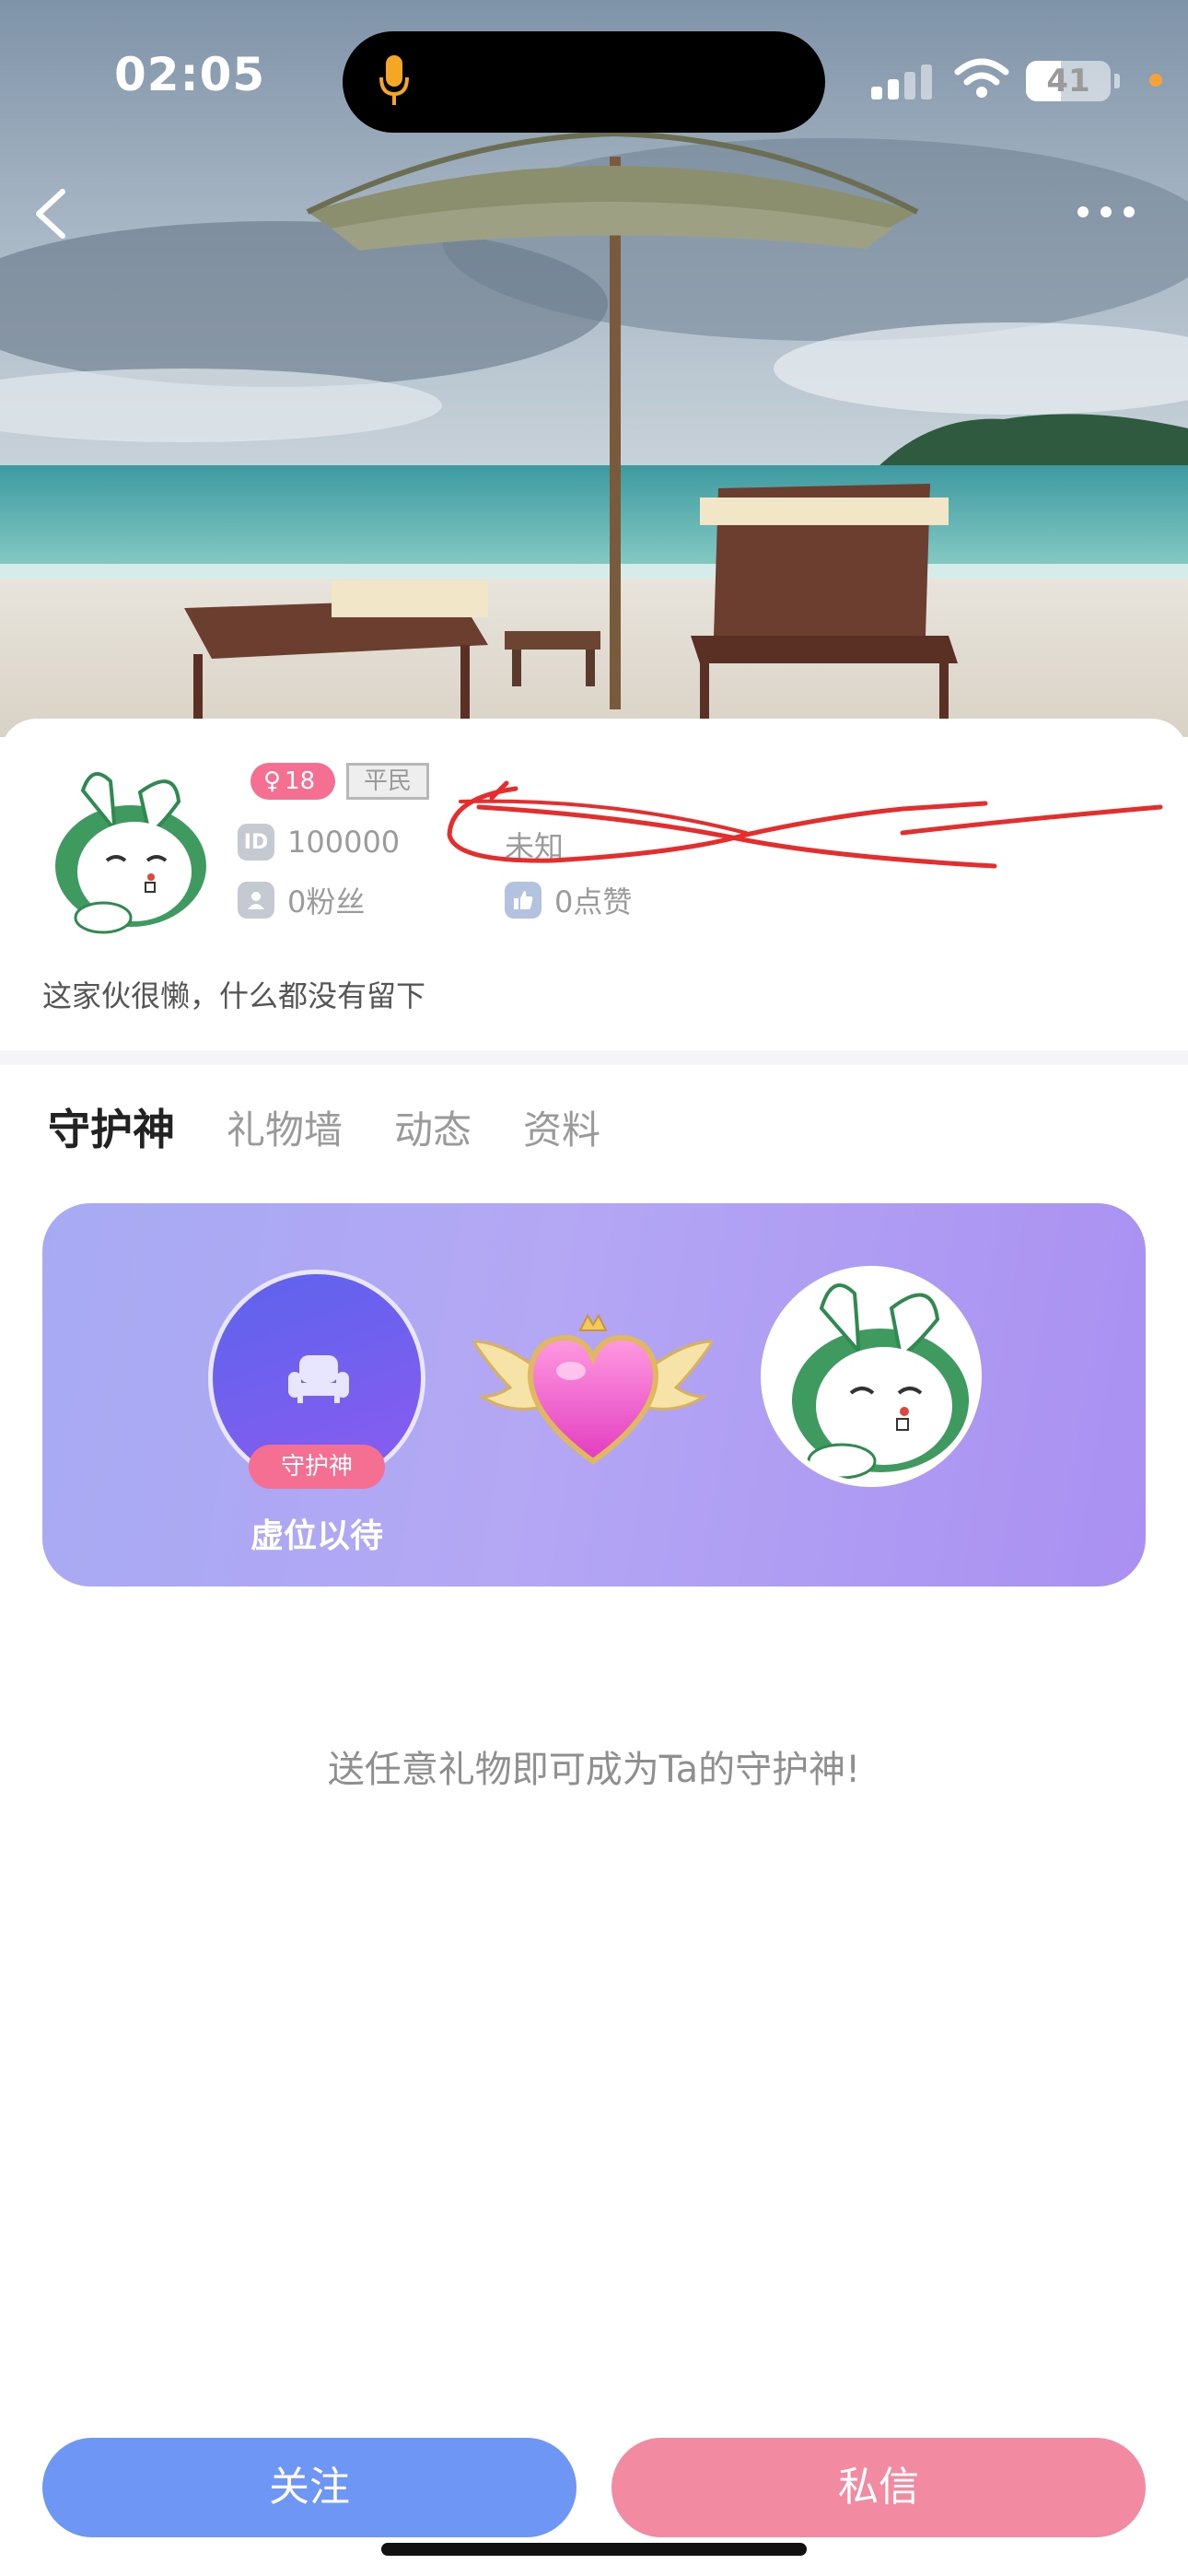 This screenshot has width=1188, height=2576. What do you see at coordinates (593, 1389) in the screenshot?
I see `winged-heart-icon` at bounding box center [593, 1389].